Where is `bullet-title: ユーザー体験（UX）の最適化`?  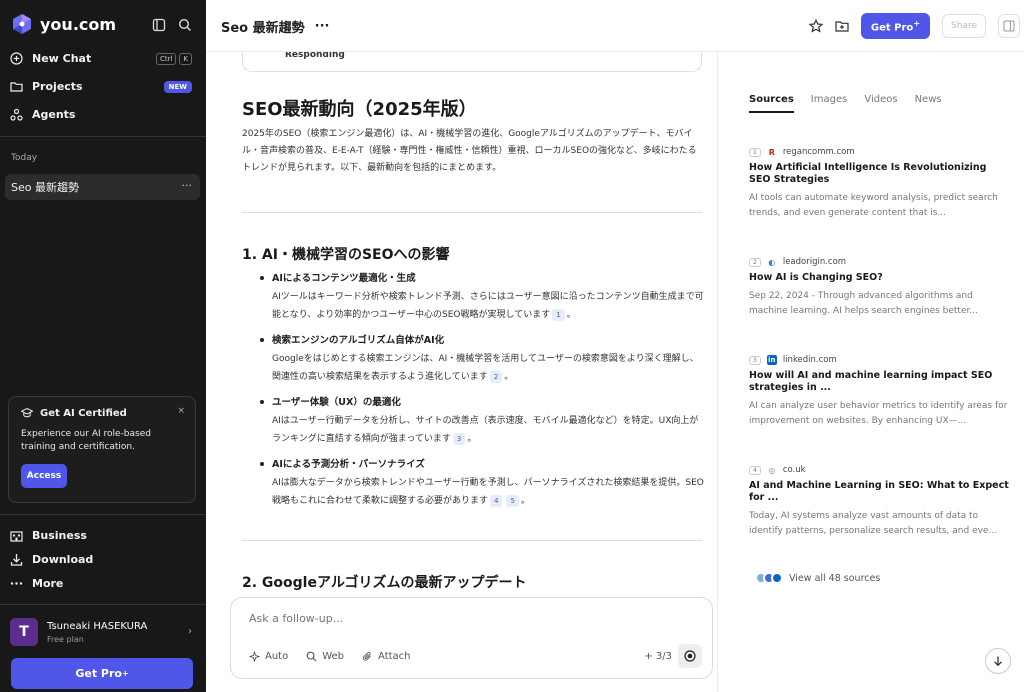 bullet-title: ユーザー体験（UX）の最適化 is located at coordinates (336, 402).